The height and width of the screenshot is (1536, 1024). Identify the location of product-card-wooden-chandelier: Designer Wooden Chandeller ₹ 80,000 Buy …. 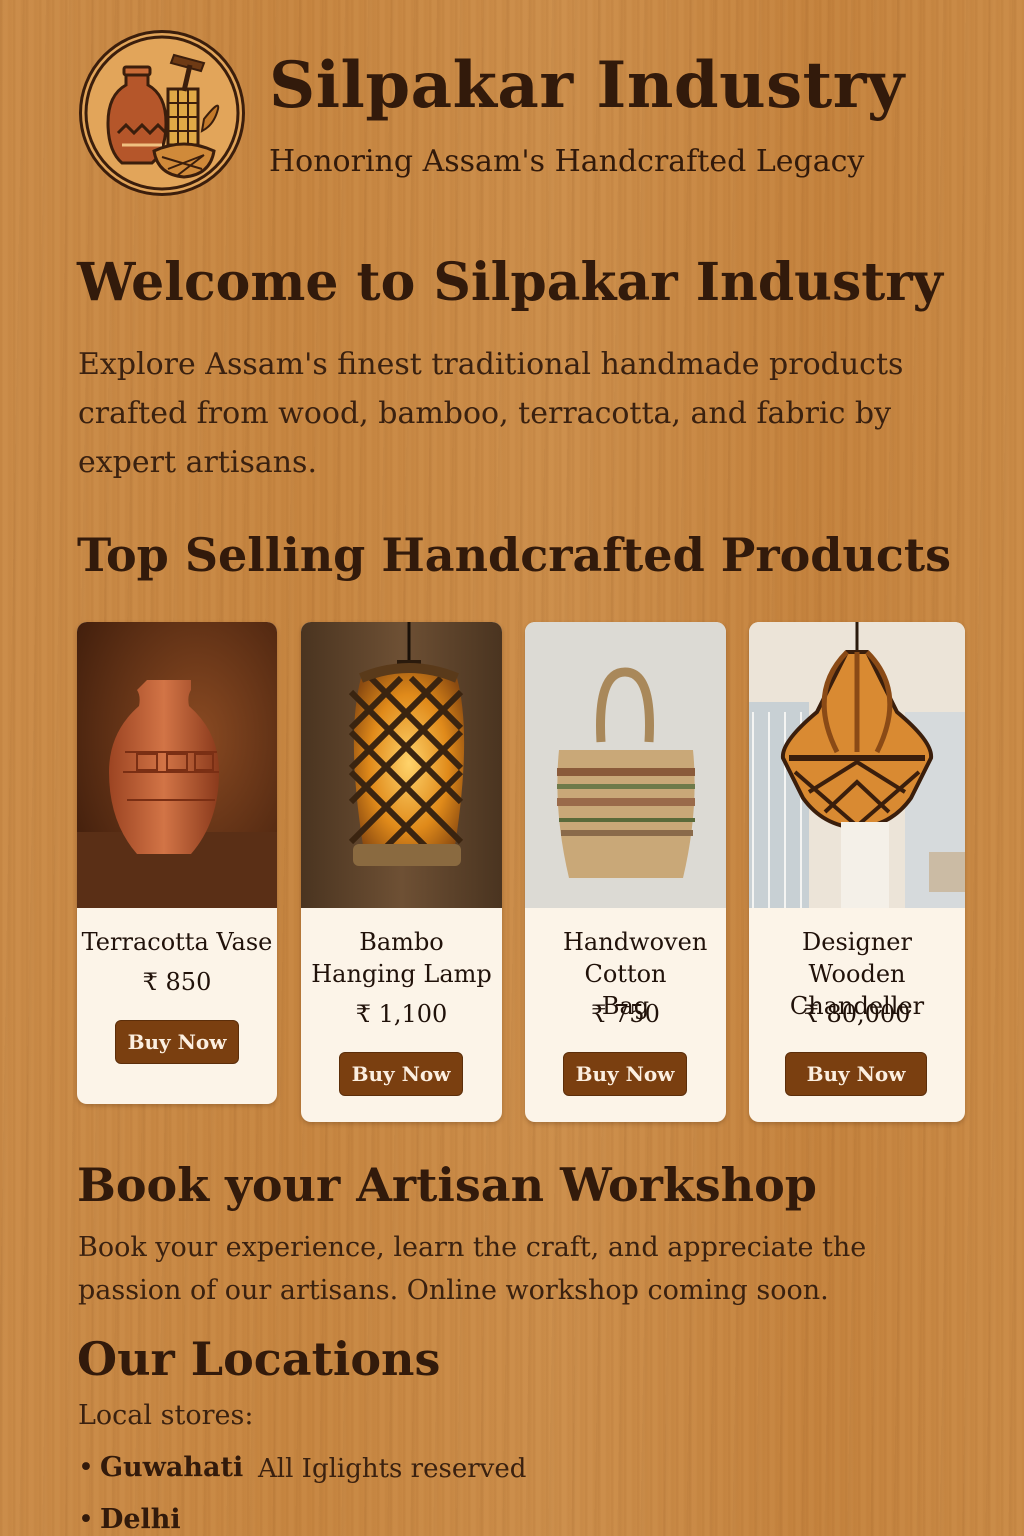
(857, 872).